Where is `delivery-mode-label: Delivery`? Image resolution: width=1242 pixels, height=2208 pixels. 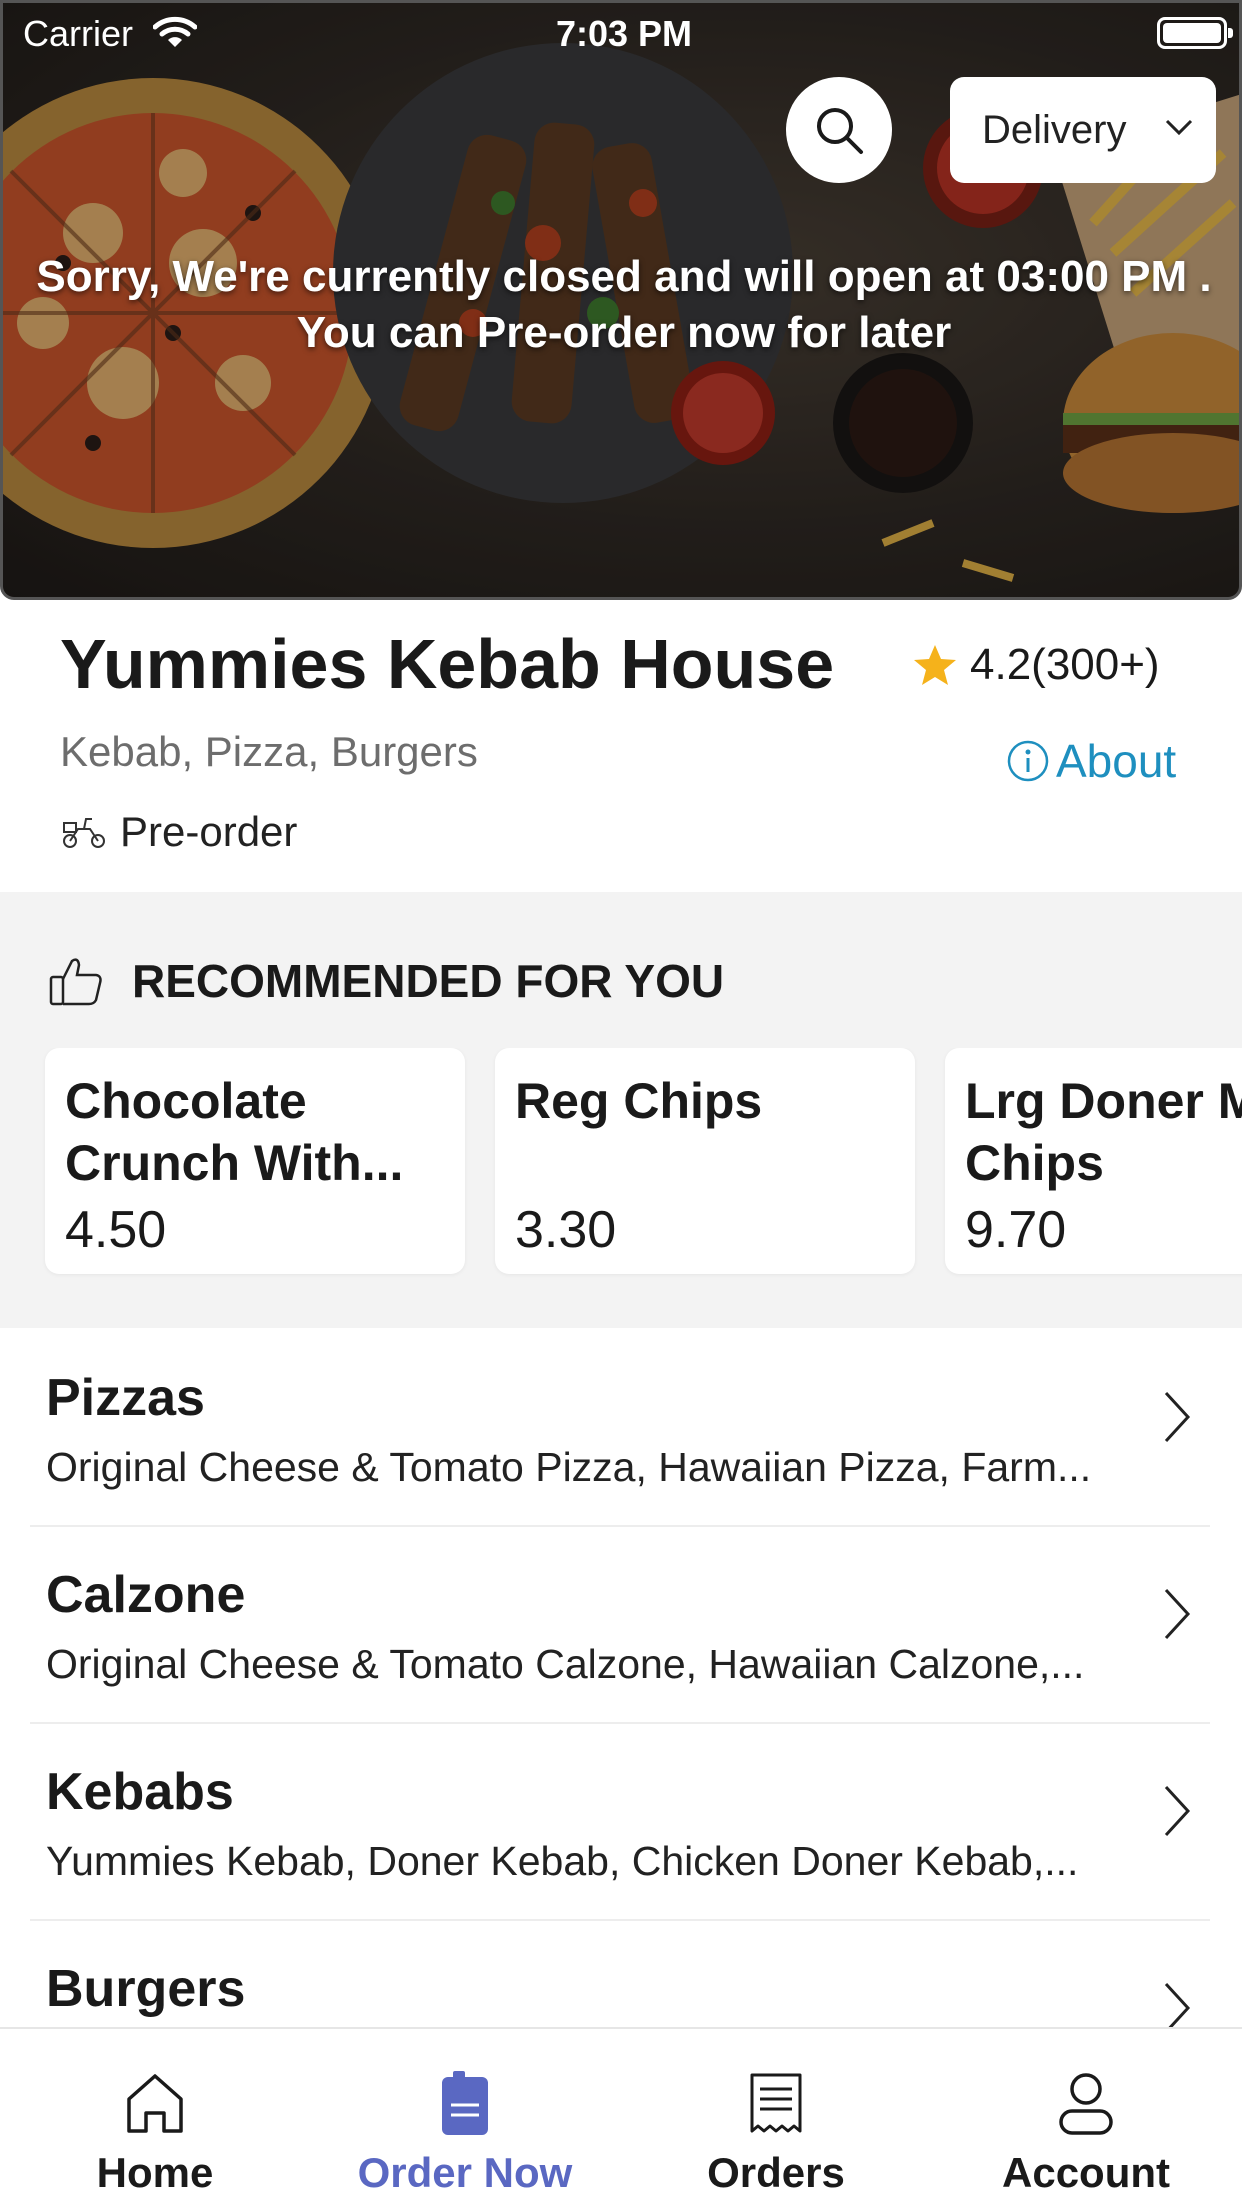 delivery-mode-label: Delivery is located at coordinates (1054, 129).